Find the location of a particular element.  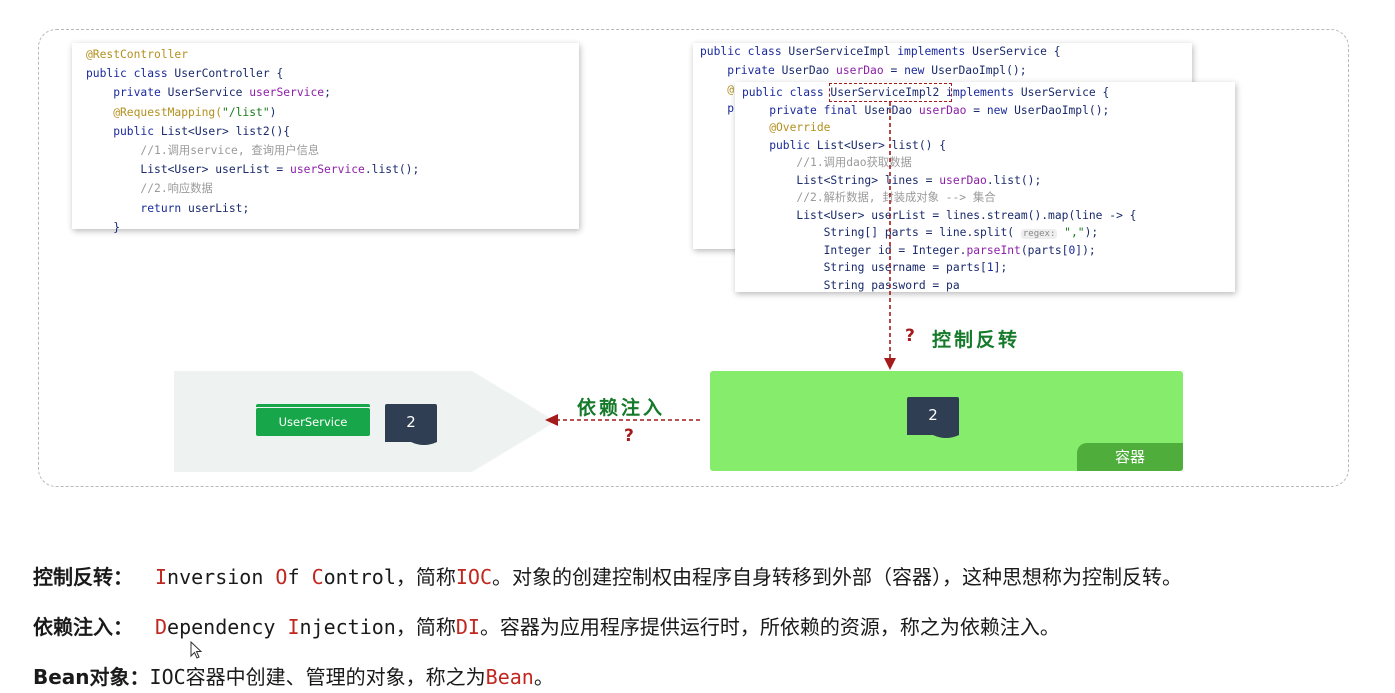

code-token: @Override is located at coordinates (786, 127).